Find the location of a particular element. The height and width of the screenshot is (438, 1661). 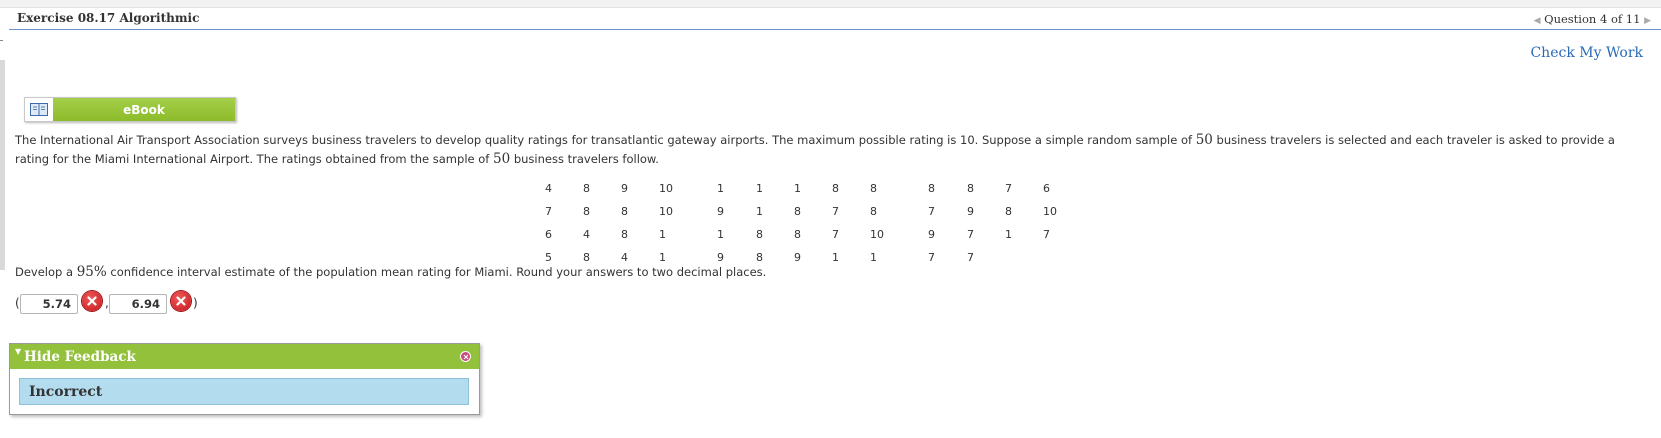

question-nav: ◀ Question 4 of 11 ▶ is located at coordinates (1592, 19).